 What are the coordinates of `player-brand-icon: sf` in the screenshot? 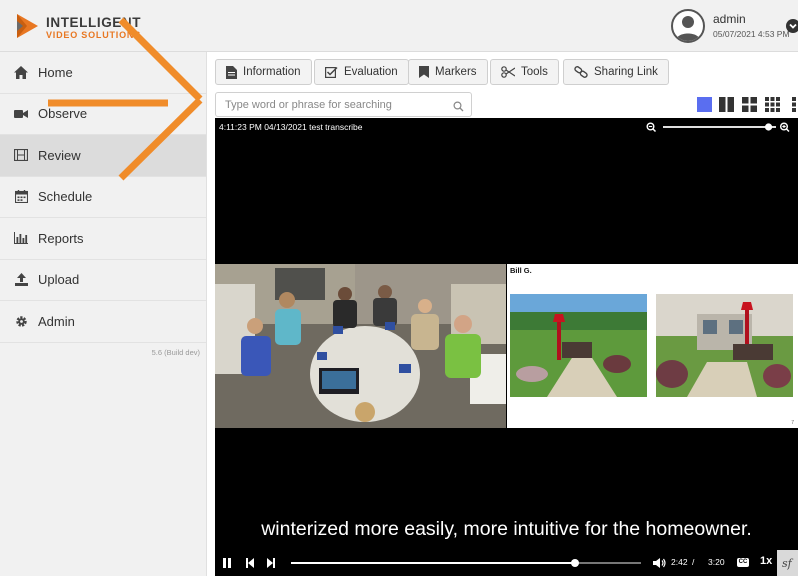 It's located at (787, 563).